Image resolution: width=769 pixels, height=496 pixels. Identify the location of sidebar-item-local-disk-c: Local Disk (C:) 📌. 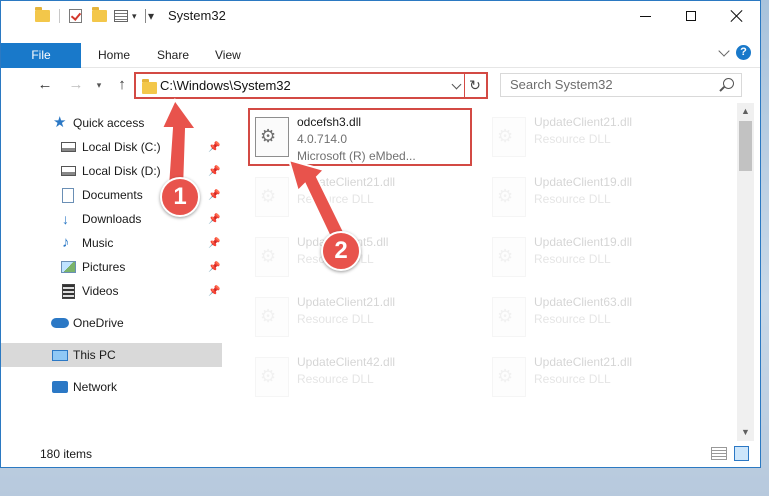
(111, 147).